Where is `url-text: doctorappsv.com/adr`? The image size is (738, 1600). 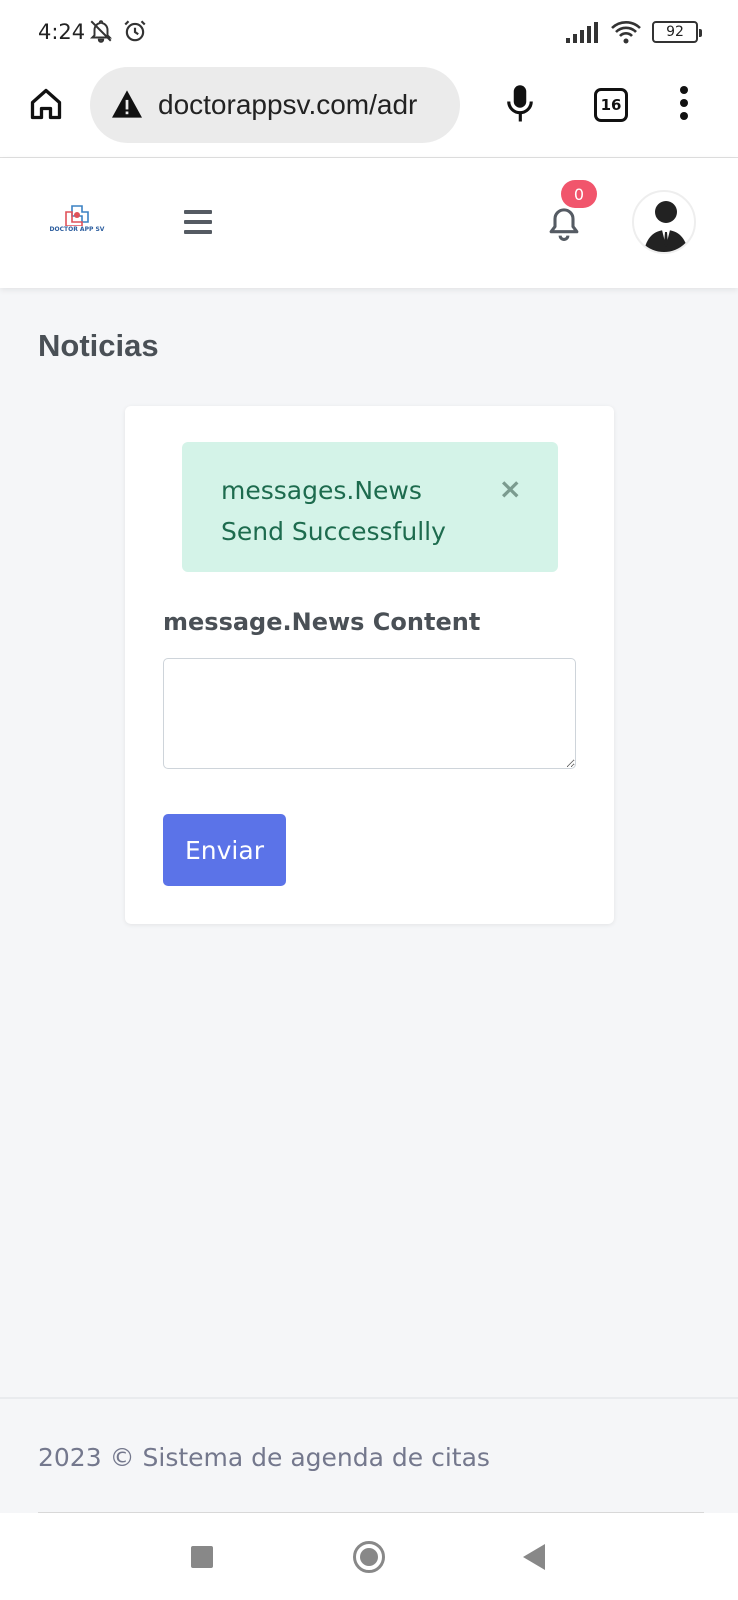
url-text: doctorappsv.com/adr is located at coordinates (287, 105).